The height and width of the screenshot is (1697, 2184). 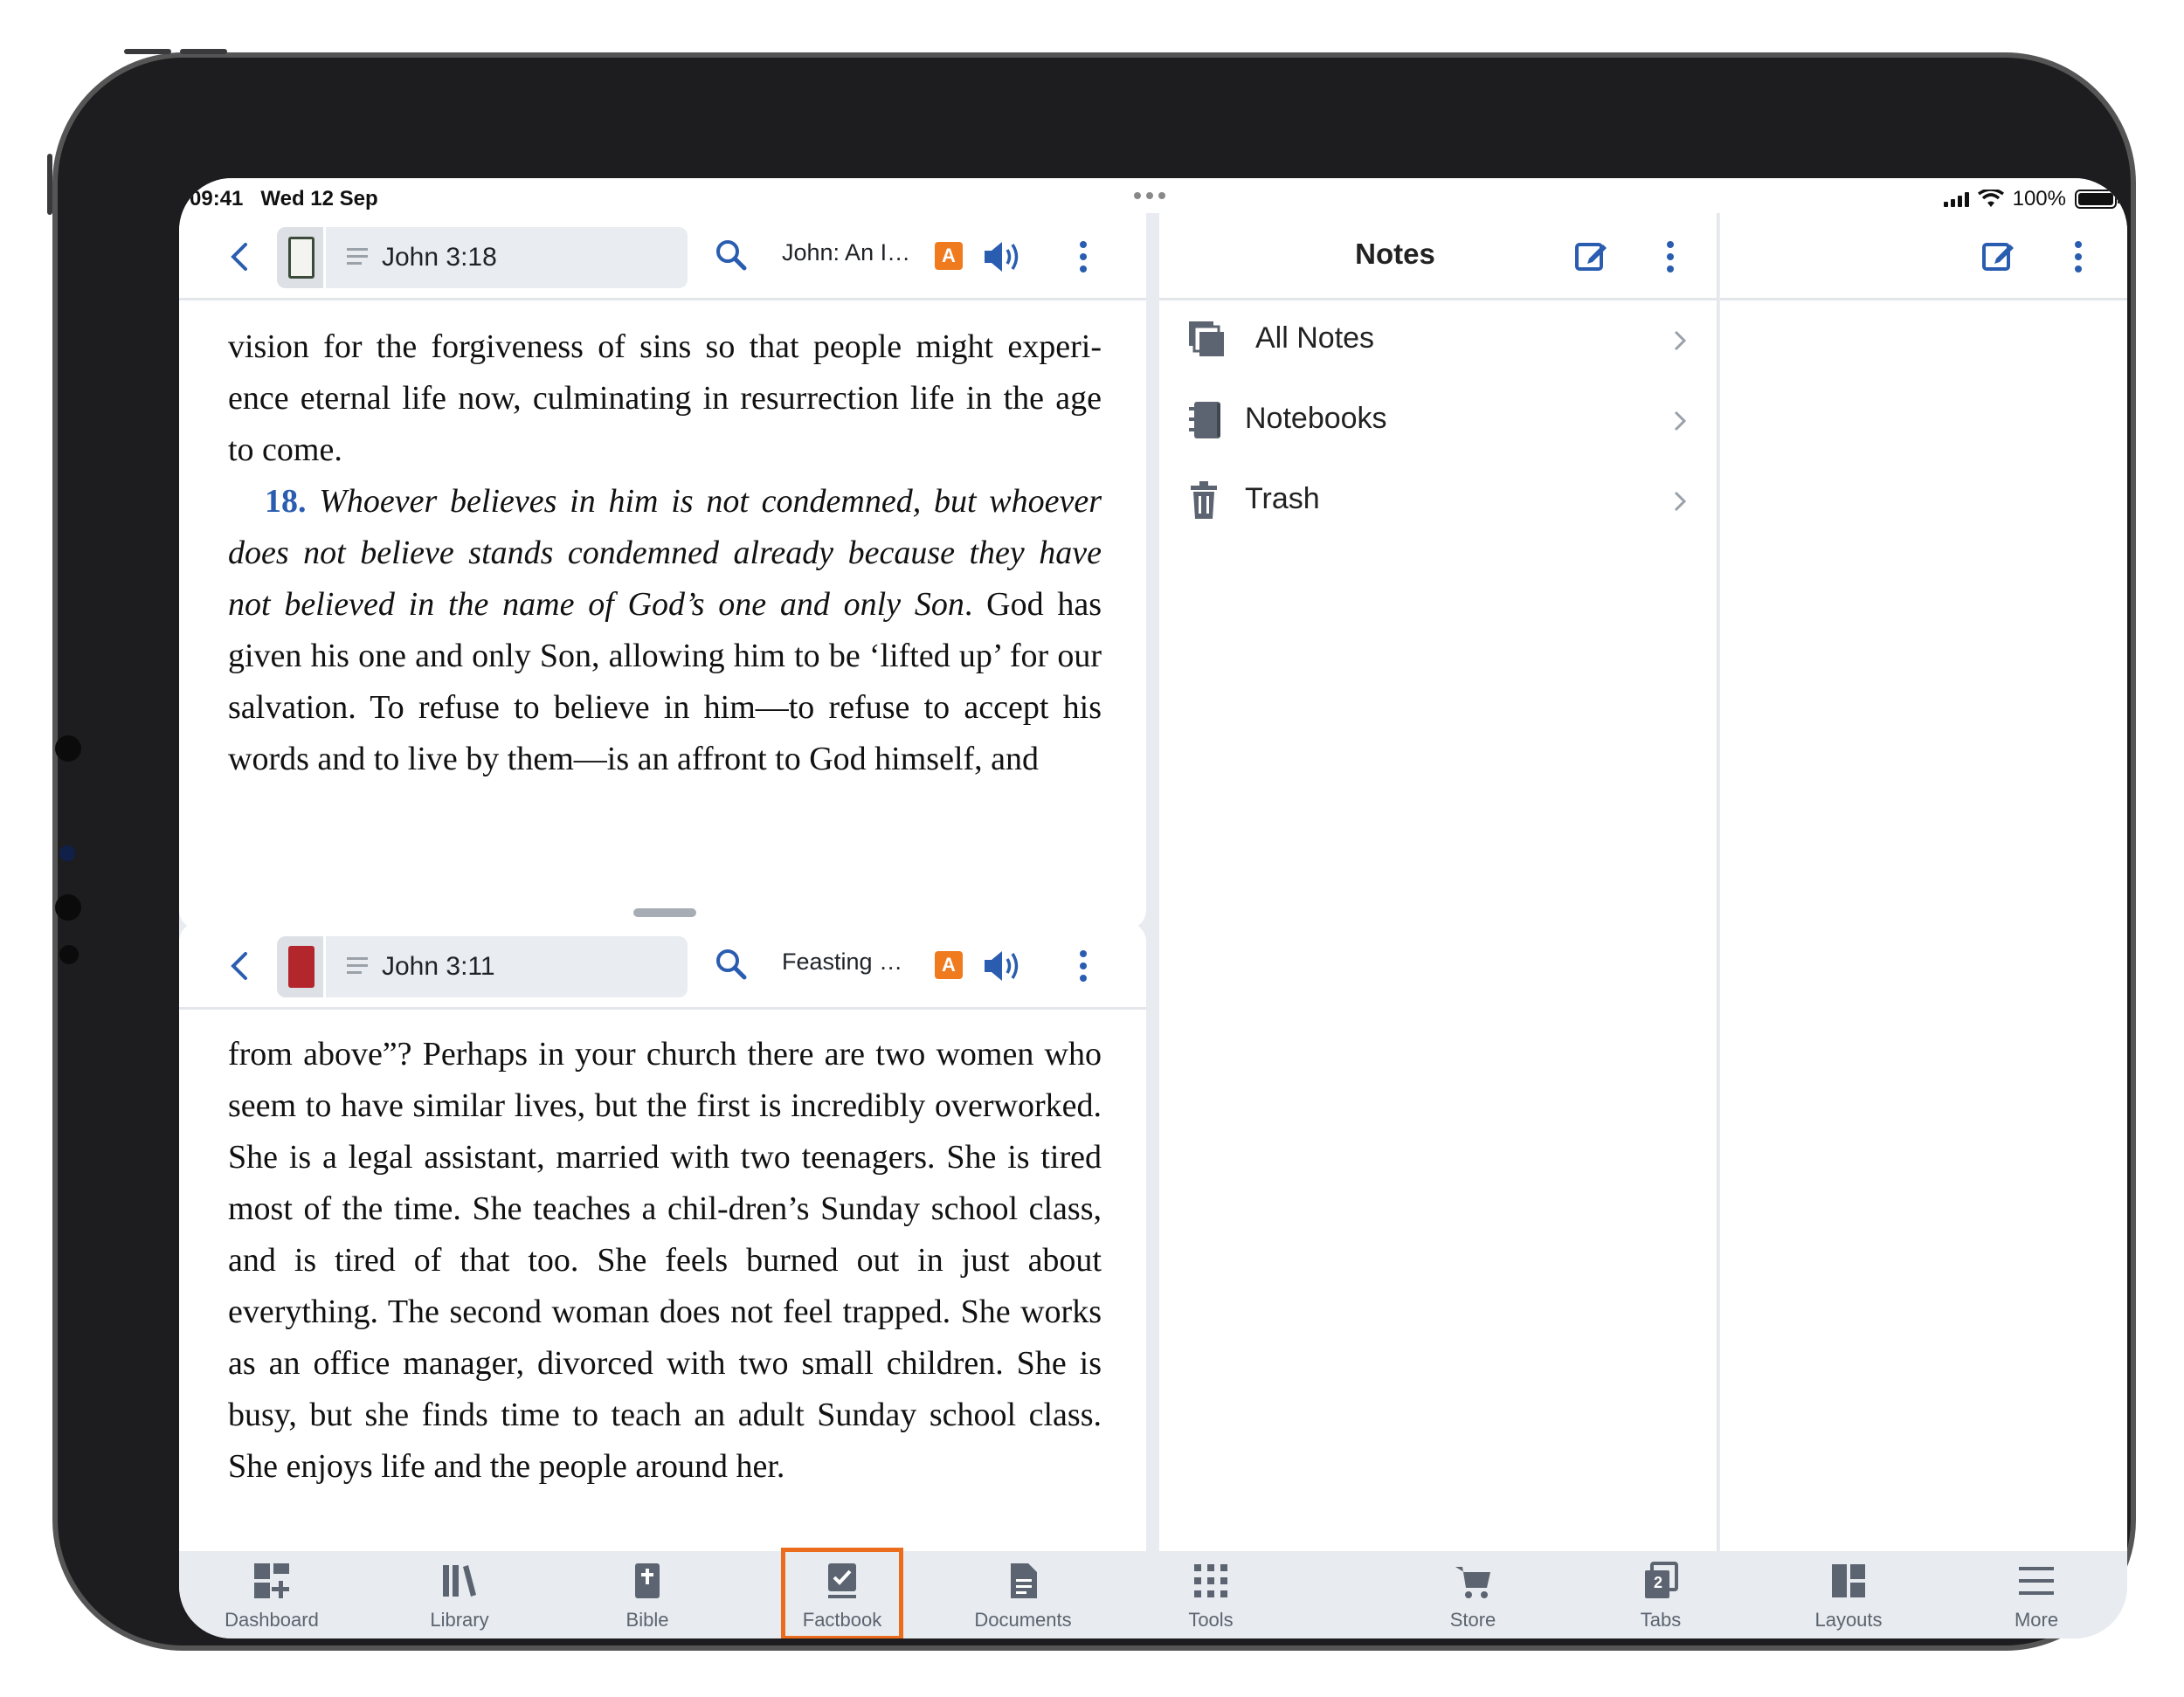 I want to click on tab-label: Tabs, so click(x=1661, y=1620).